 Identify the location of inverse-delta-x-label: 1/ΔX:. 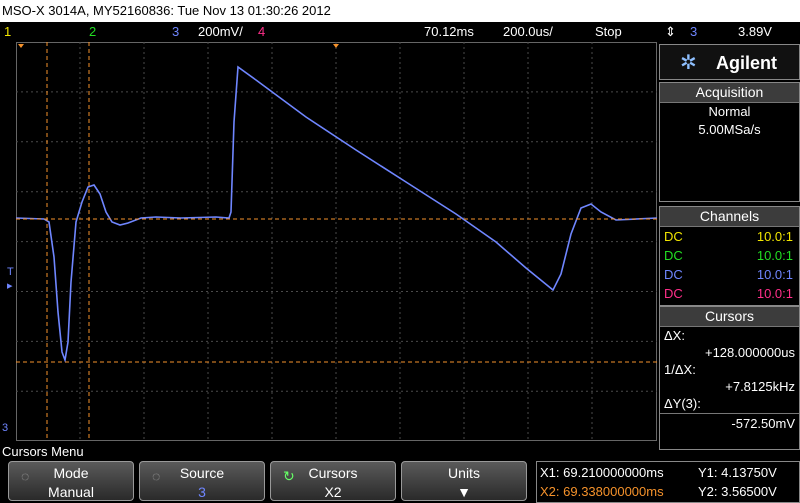
(680, 369).